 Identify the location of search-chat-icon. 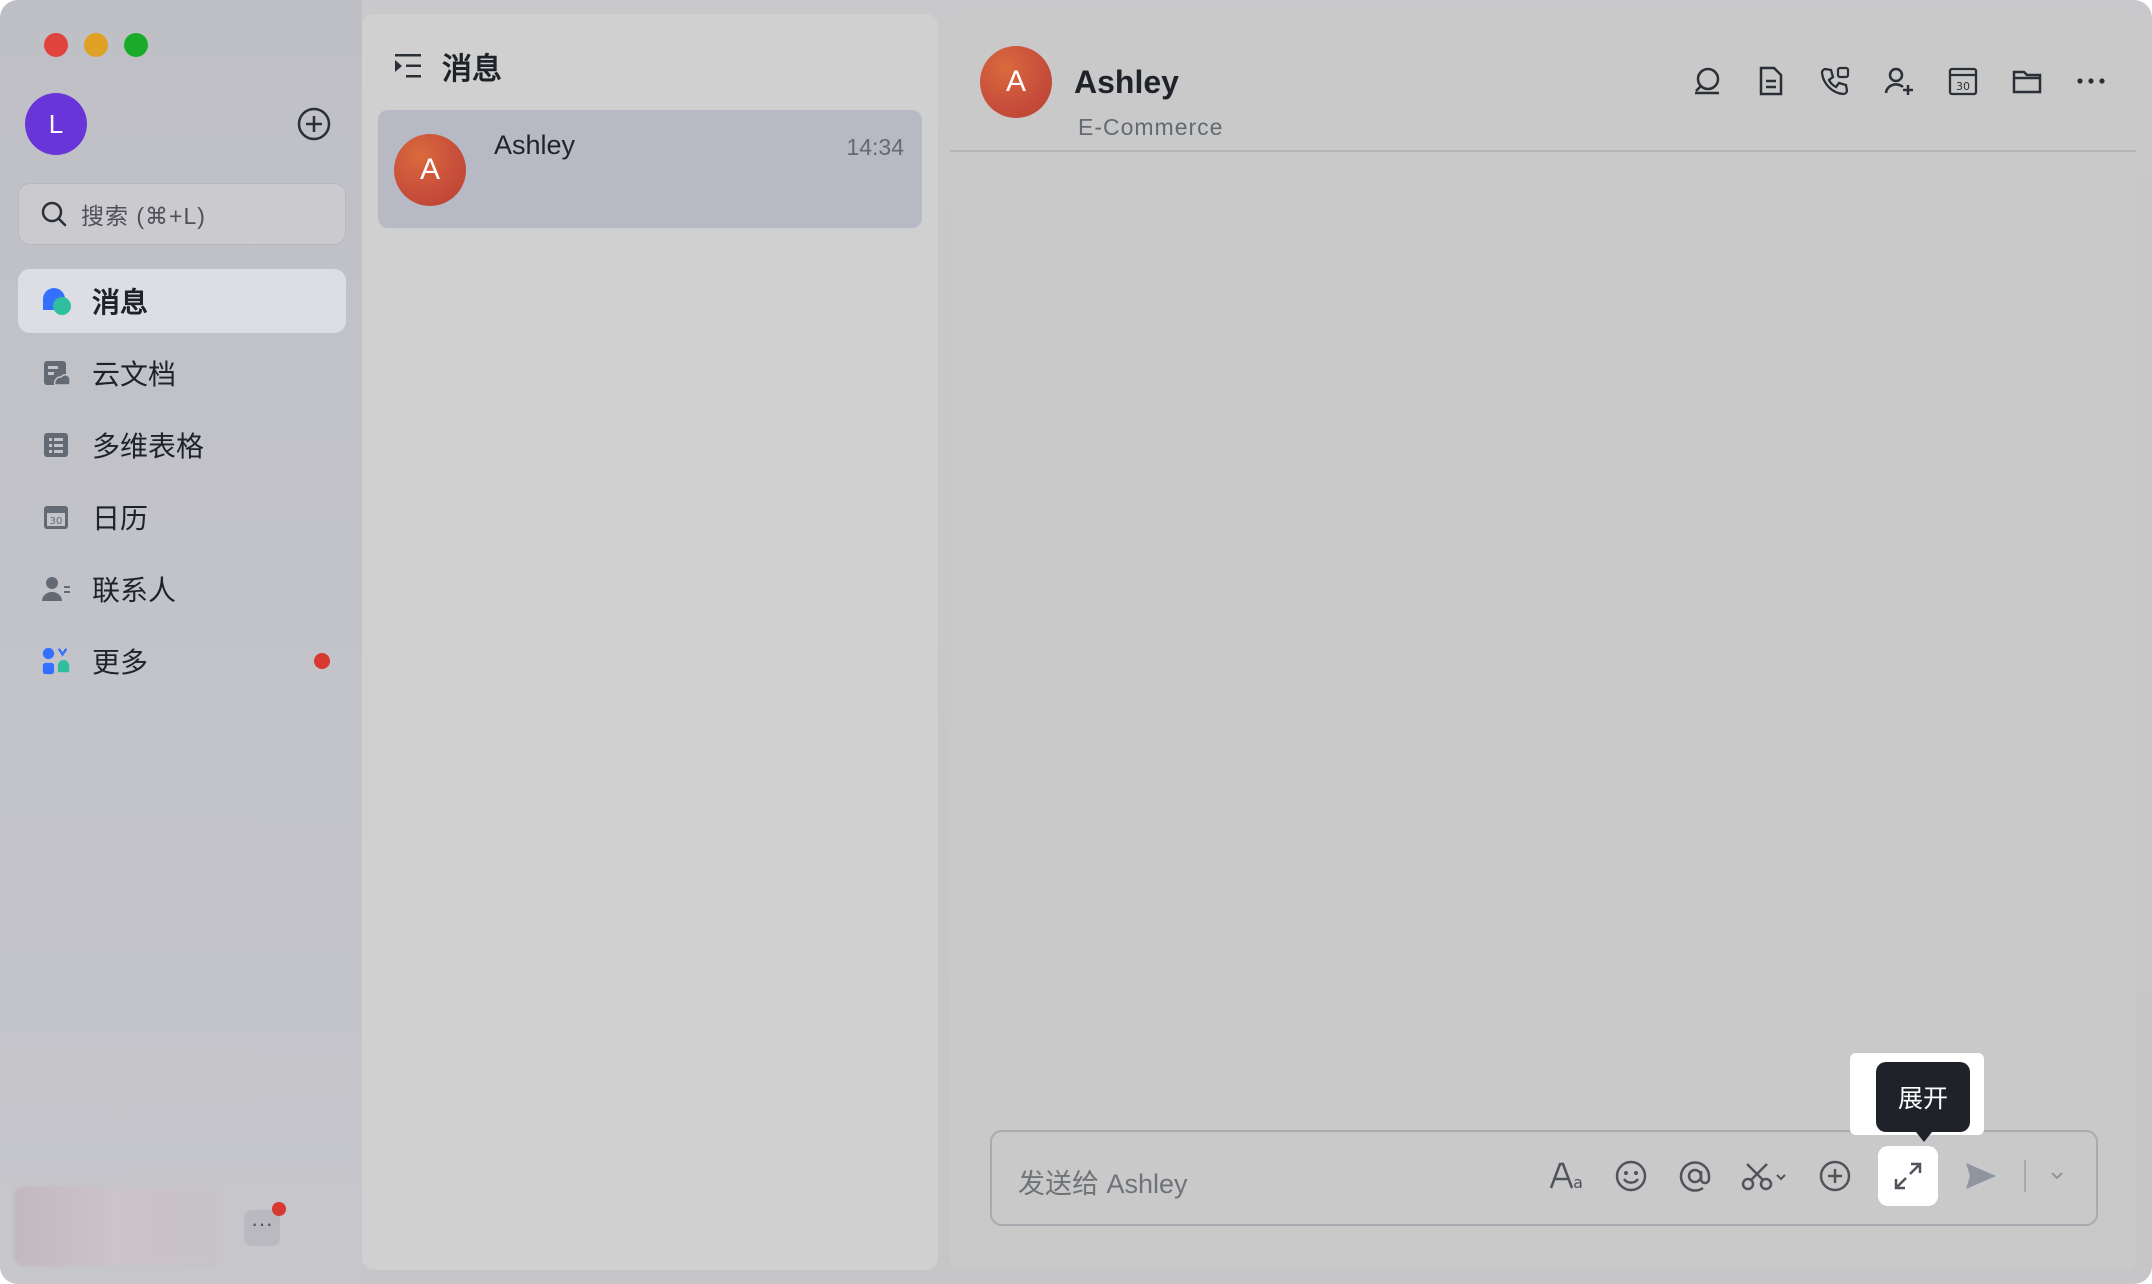
(1707, 81).